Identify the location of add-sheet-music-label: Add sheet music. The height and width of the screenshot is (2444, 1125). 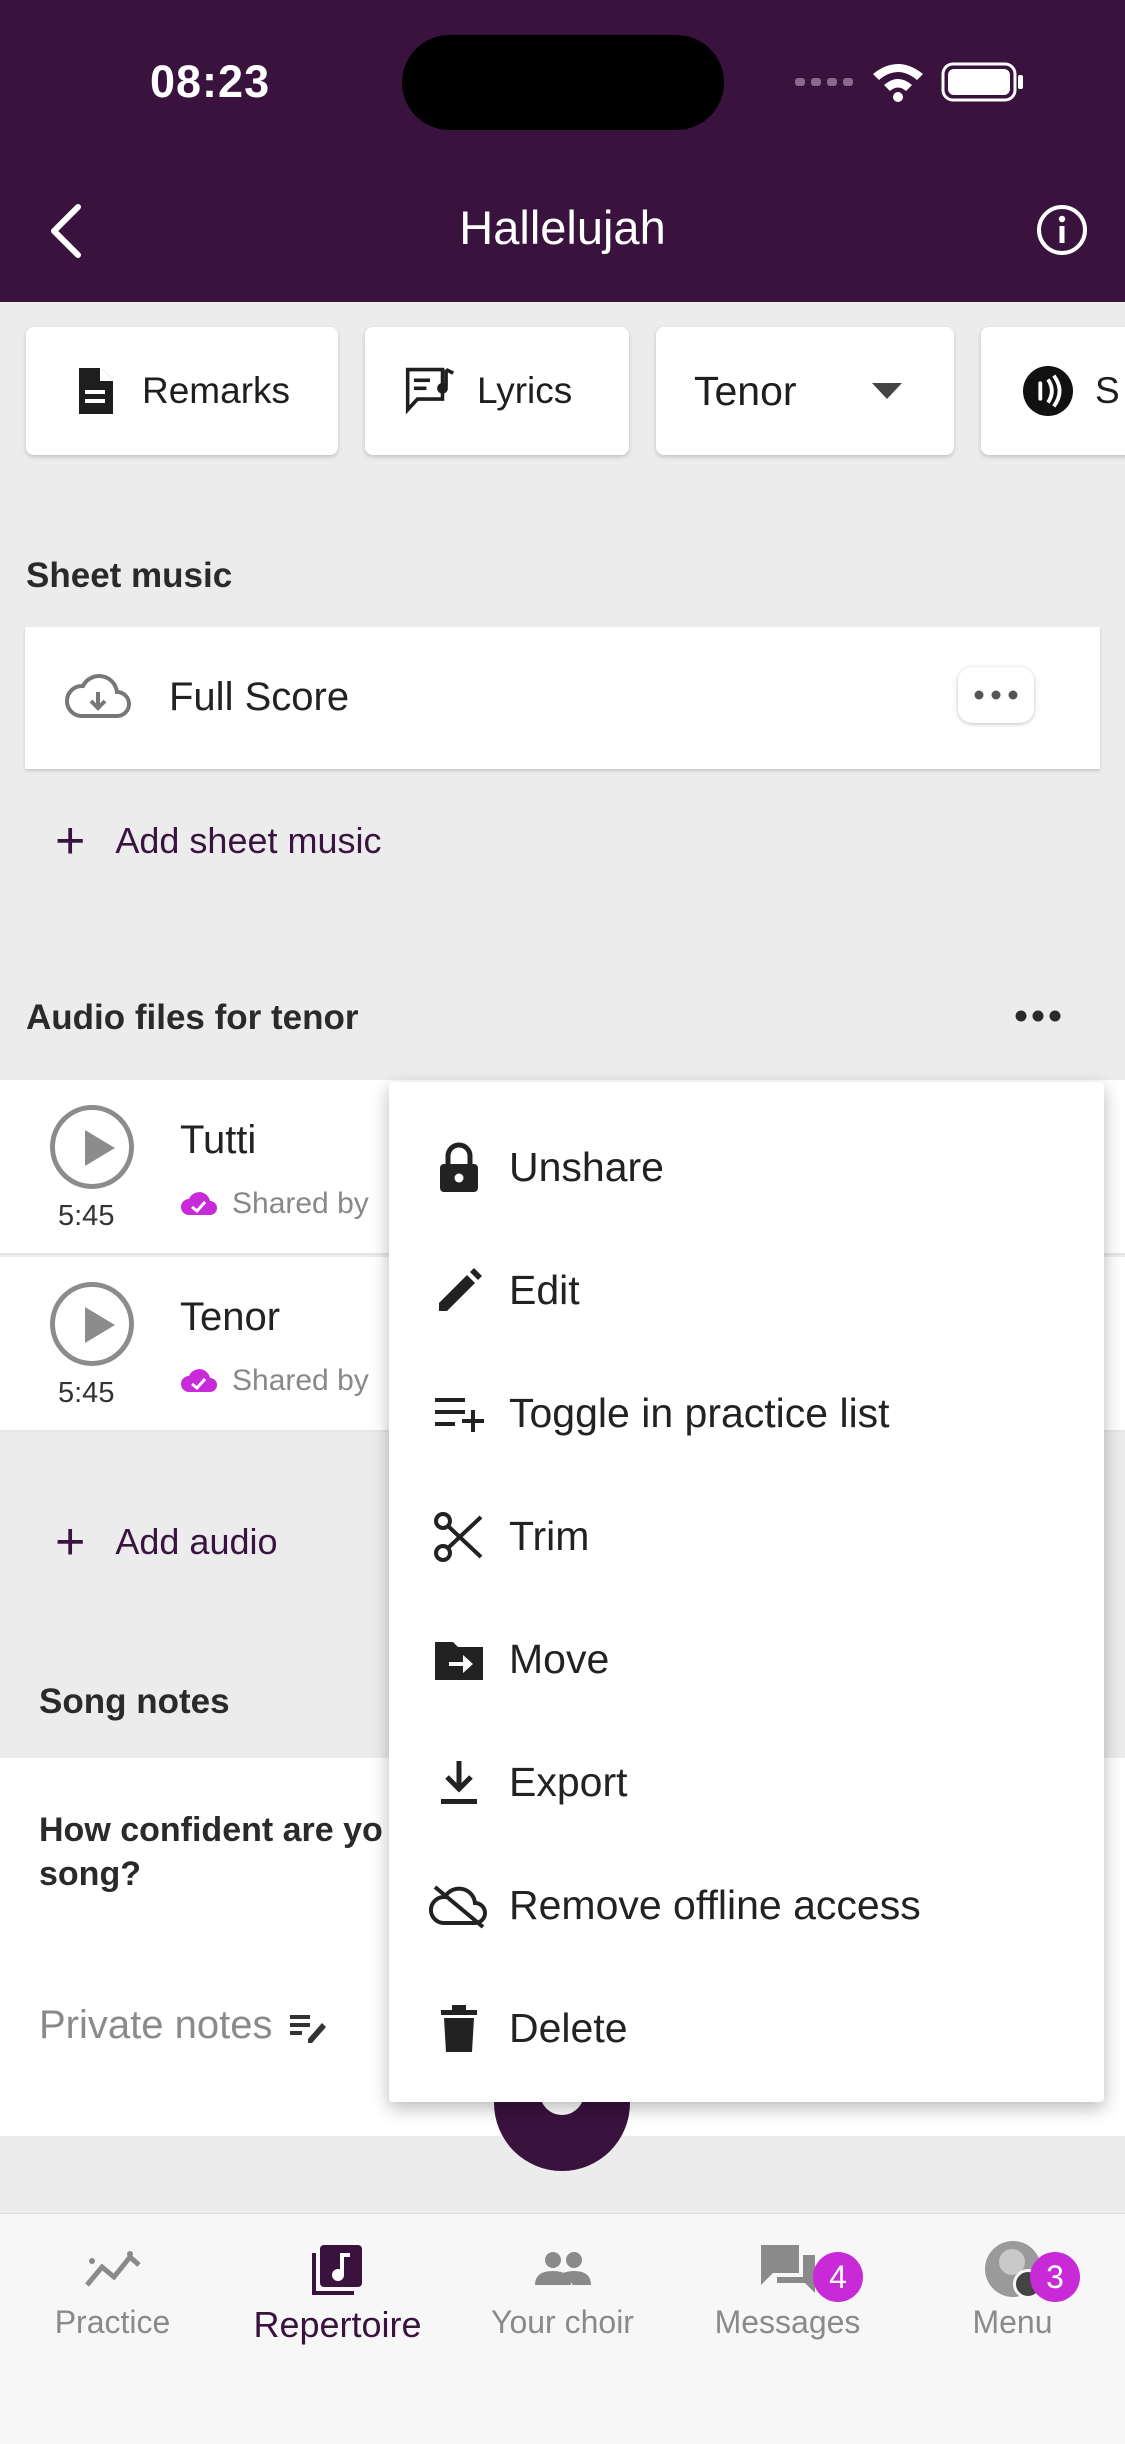
(248, 840).